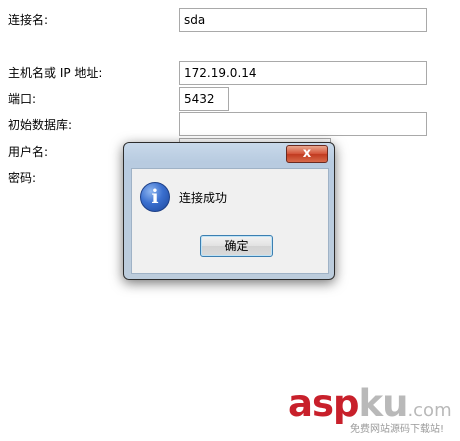 This screenshot has width=460, height=441. I want to click on watermark-logo-red: asp, so click(323, 403).